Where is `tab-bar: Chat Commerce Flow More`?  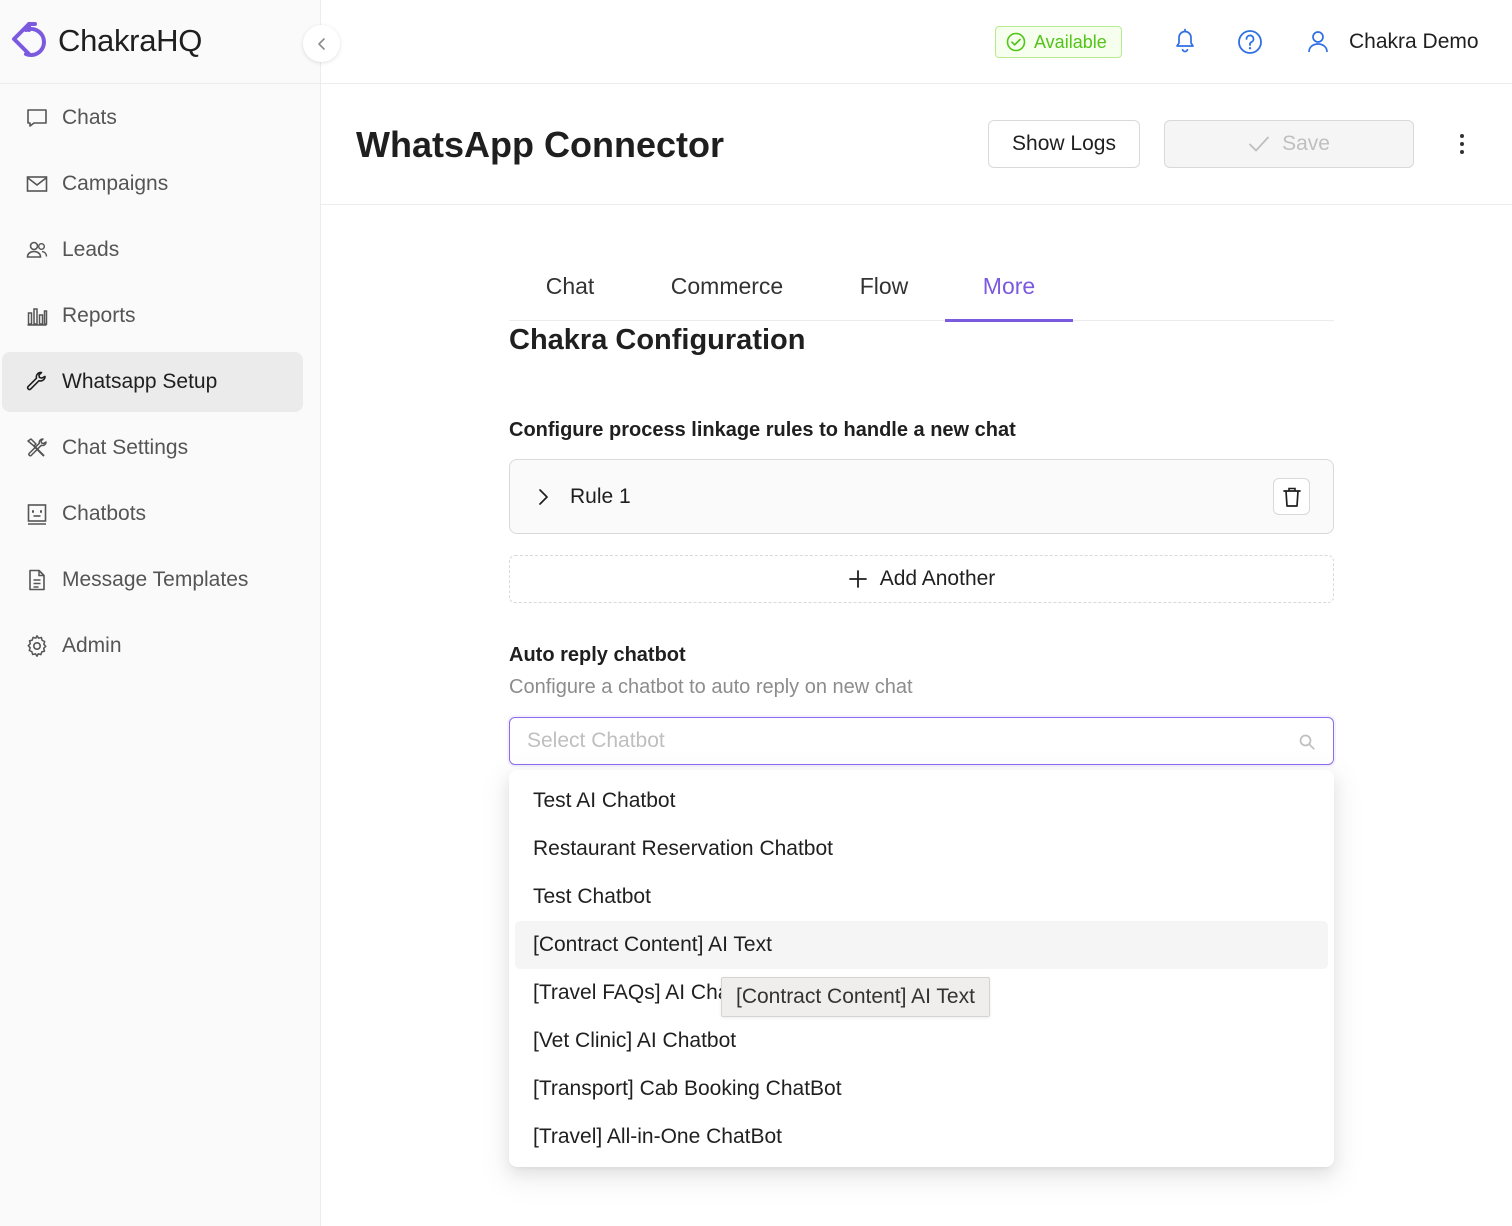 tab-bar: Chat Commerce Flow More is located at coordinates (921, 287).